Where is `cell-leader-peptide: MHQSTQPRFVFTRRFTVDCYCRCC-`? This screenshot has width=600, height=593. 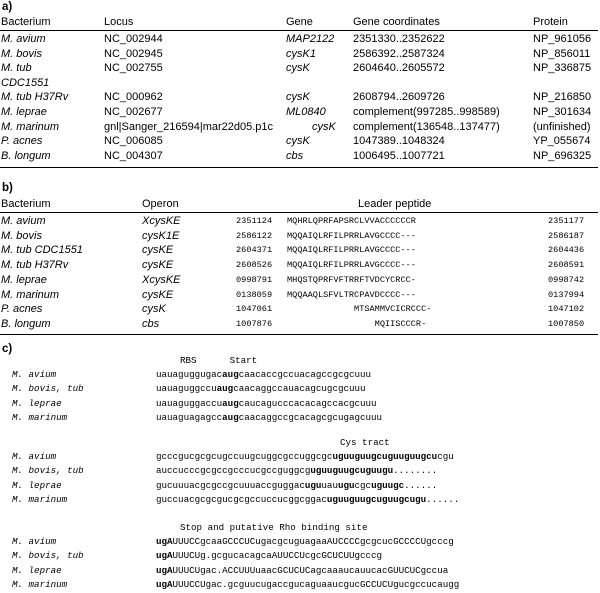 cell-leader-peptide: MHQSTQPRFVFTRRFTVDCYCRCC- is located at coordinates (351, 279).